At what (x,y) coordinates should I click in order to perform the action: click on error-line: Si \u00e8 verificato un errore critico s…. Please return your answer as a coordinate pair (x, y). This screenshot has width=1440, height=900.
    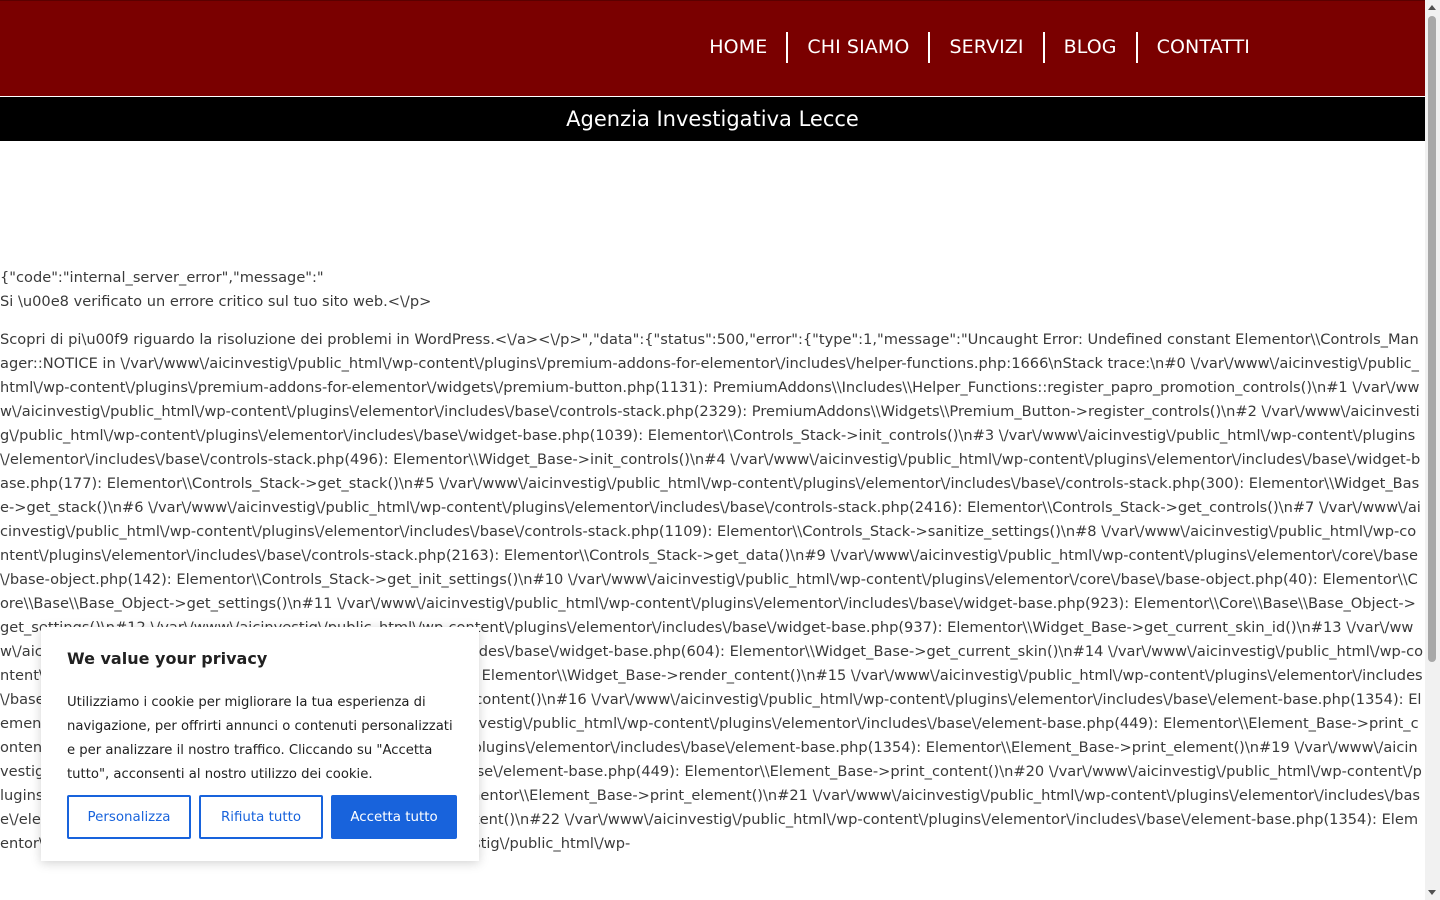
    Looking at the image, I should click on (216, 301).